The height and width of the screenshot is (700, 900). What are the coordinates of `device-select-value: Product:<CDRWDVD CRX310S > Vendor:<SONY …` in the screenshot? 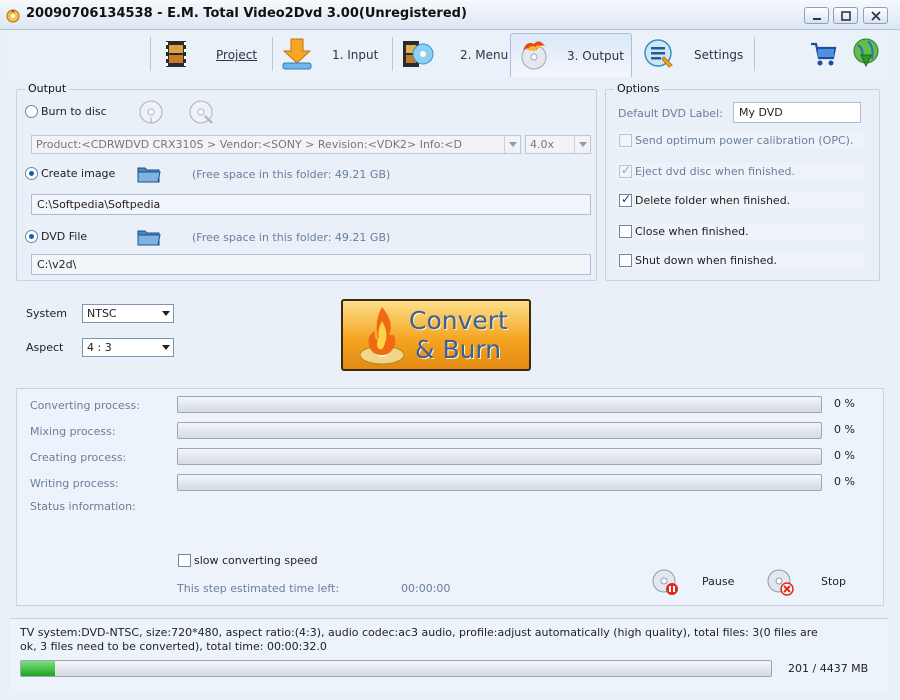 It's located at (249, 144).